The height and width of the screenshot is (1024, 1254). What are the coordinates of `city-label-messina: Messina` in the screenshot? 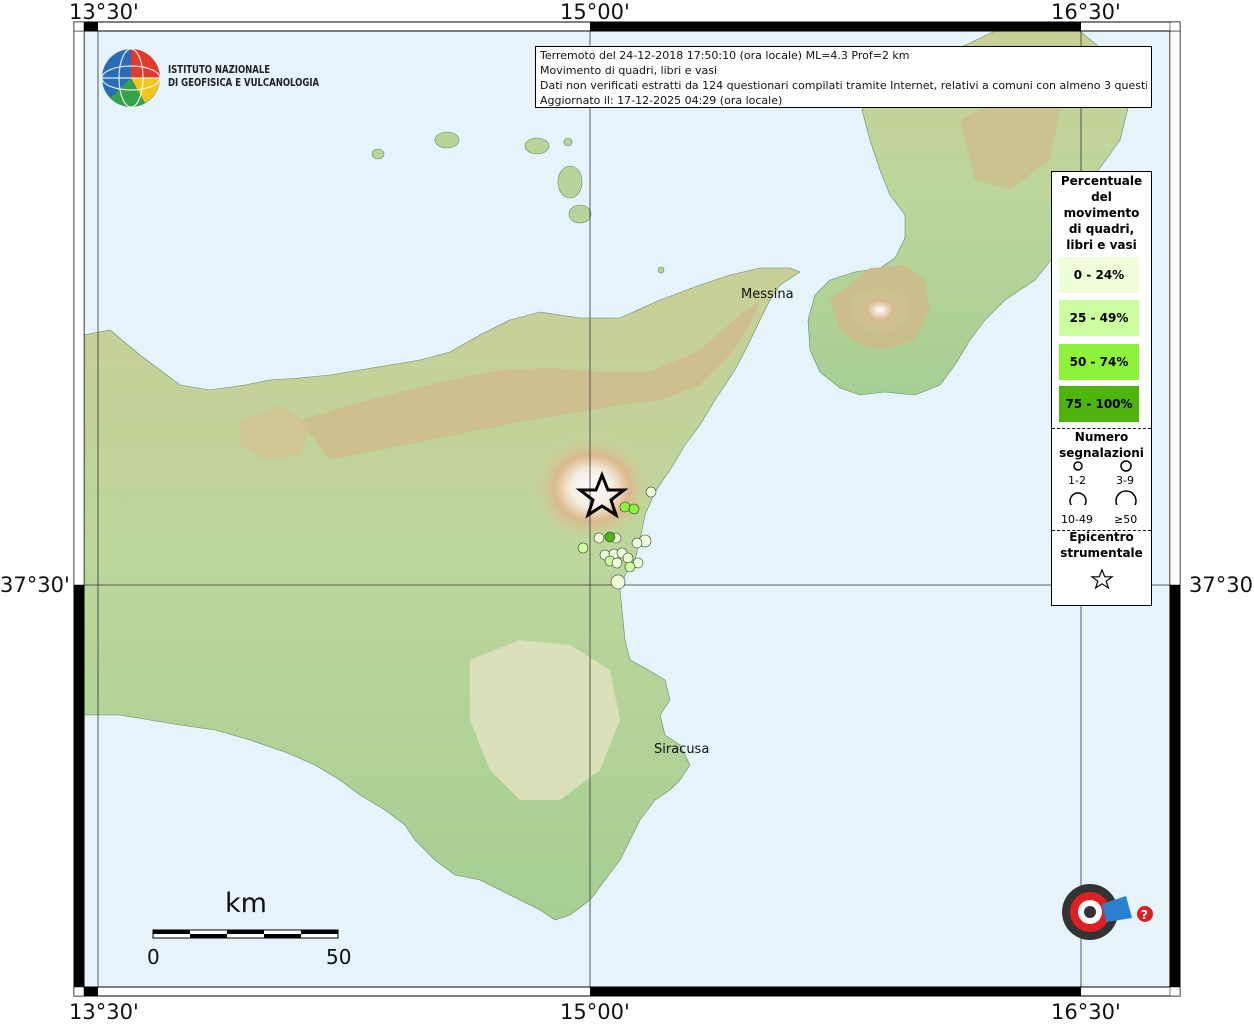 It's located at (767, 294).